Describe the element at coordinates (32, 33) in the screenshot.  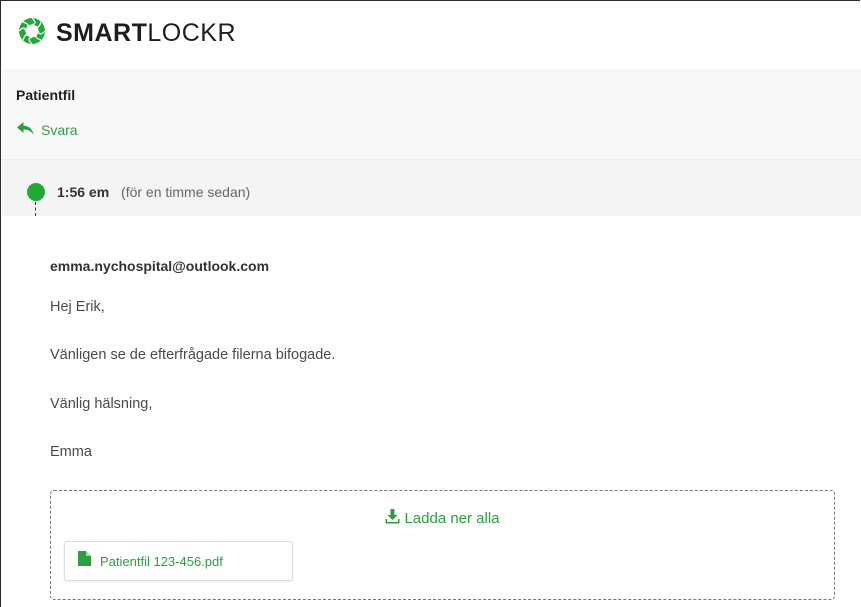
I see `smartlockr-ring-icon` at that location.